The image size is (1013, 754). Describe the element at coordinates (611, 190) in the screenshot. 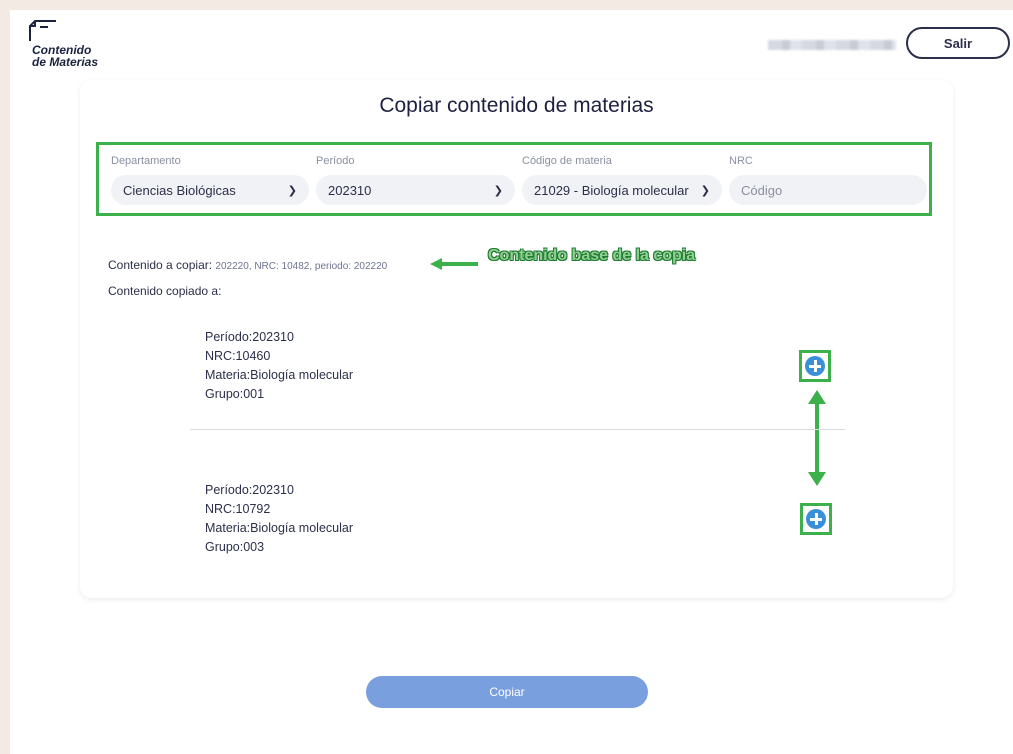

I see `course-code-value: 21029 - Biología molecular` at that location.